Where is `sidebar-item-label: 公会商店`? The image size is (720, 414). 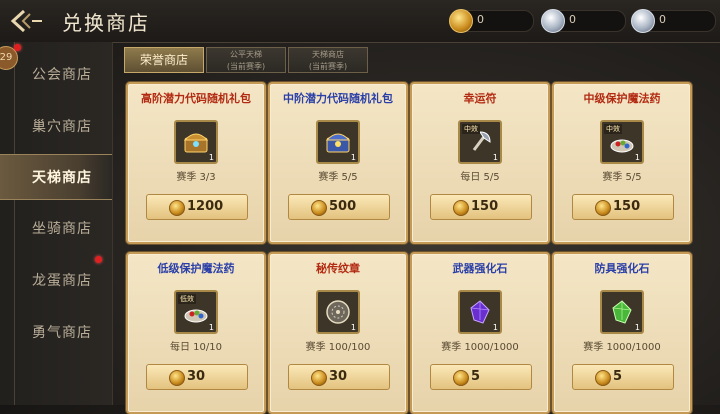
sidebar-item-label: 公会商店 is located at coordinates (62, 75).